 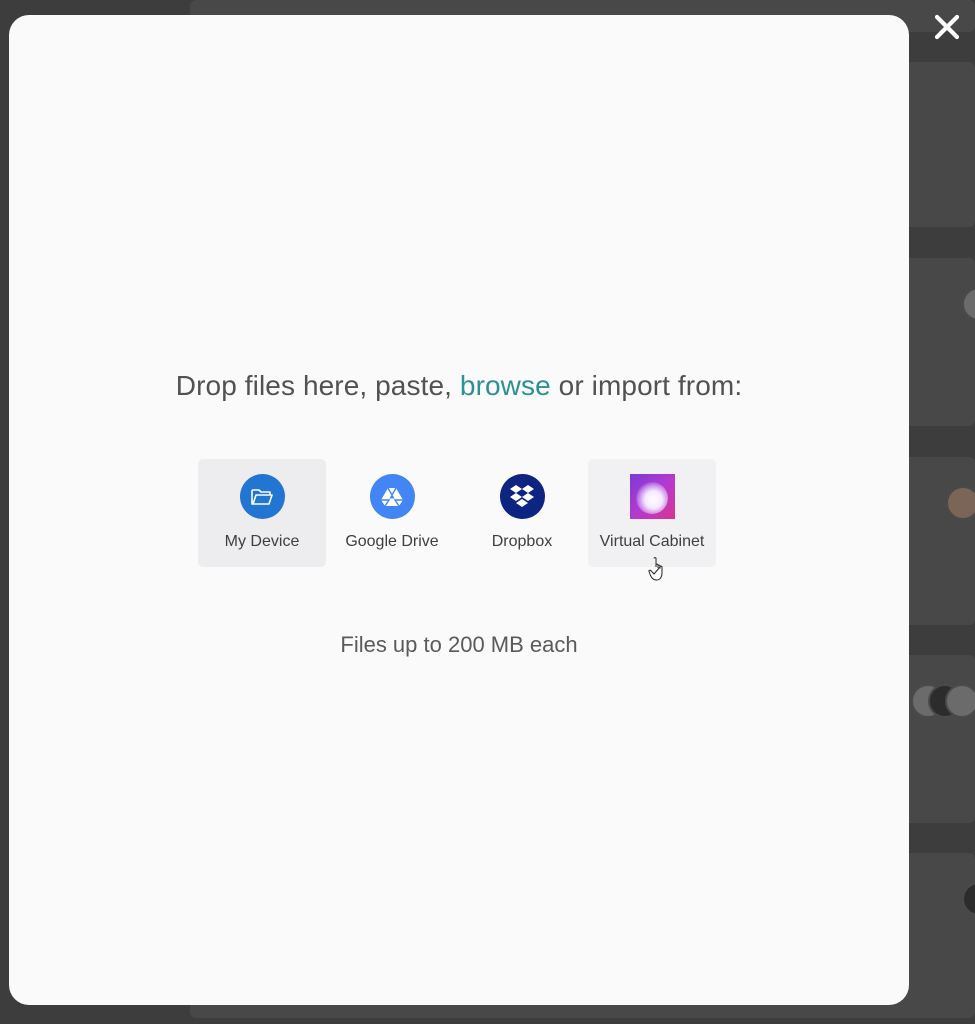 What do you see at coordinates (650, 385) in the screenshot?
I see `drop-title-suffix: or import from:` at bounding box center [650, 385].